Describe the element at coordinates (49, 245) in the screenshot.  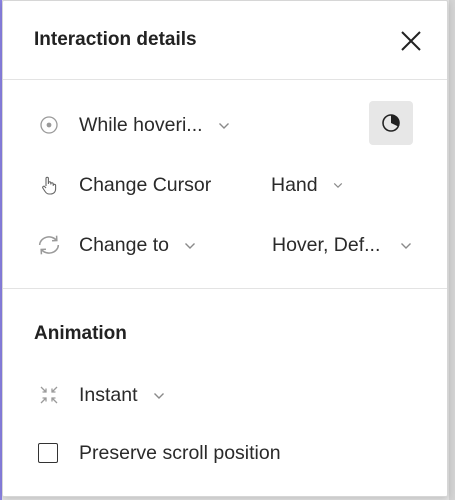
I see `swap-arrows-icon` at that location.